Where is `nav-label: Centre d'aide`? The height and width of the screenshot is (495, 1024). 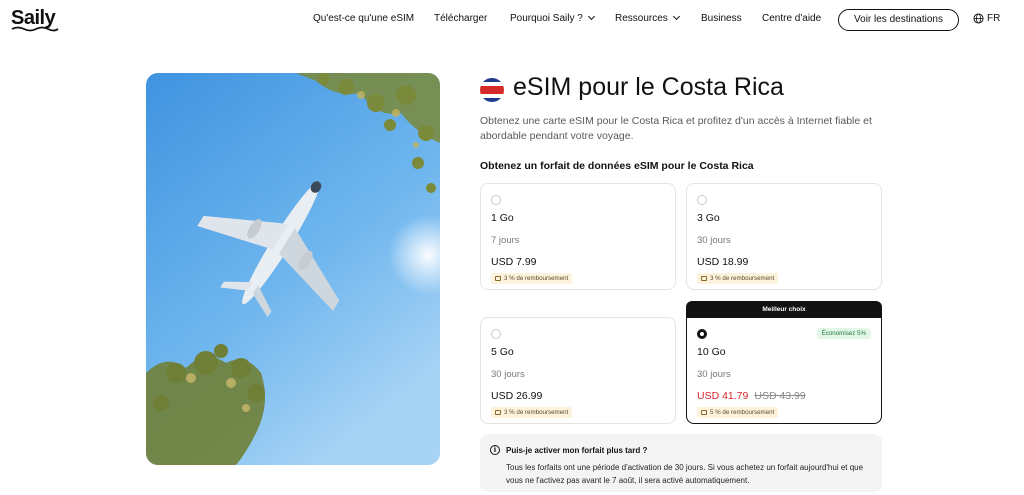 nav-label: Centre d'aide is located at coordinates (792, 18).